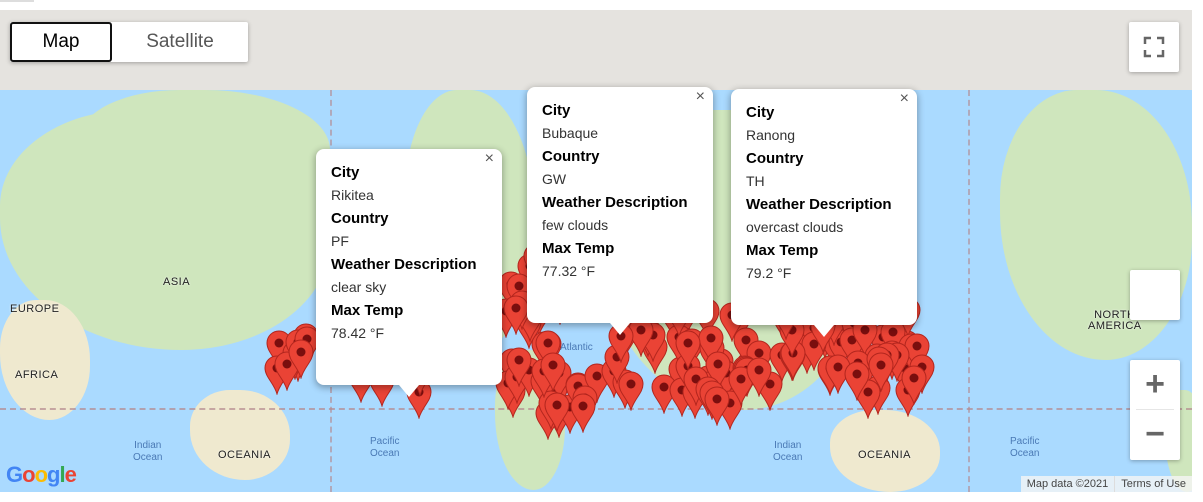 The width and height of the screenshot is (1203, 502). What do you see at coordinates (575, 225) in the screenshot?
I see `weather-value: few clouds` at bounding box center [575, 225].